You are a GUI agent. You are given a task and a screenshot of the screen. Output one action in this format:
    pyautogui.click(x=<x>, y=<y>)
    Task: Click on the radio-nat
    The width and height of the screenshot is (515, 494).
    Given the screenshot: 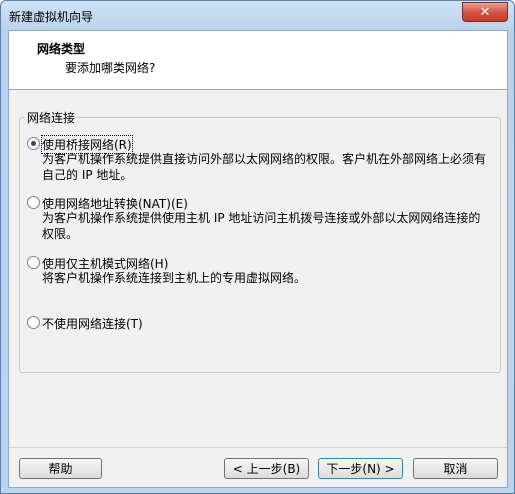 What is the action you would take?
    pyautogui.click(x=33, y=202)
    